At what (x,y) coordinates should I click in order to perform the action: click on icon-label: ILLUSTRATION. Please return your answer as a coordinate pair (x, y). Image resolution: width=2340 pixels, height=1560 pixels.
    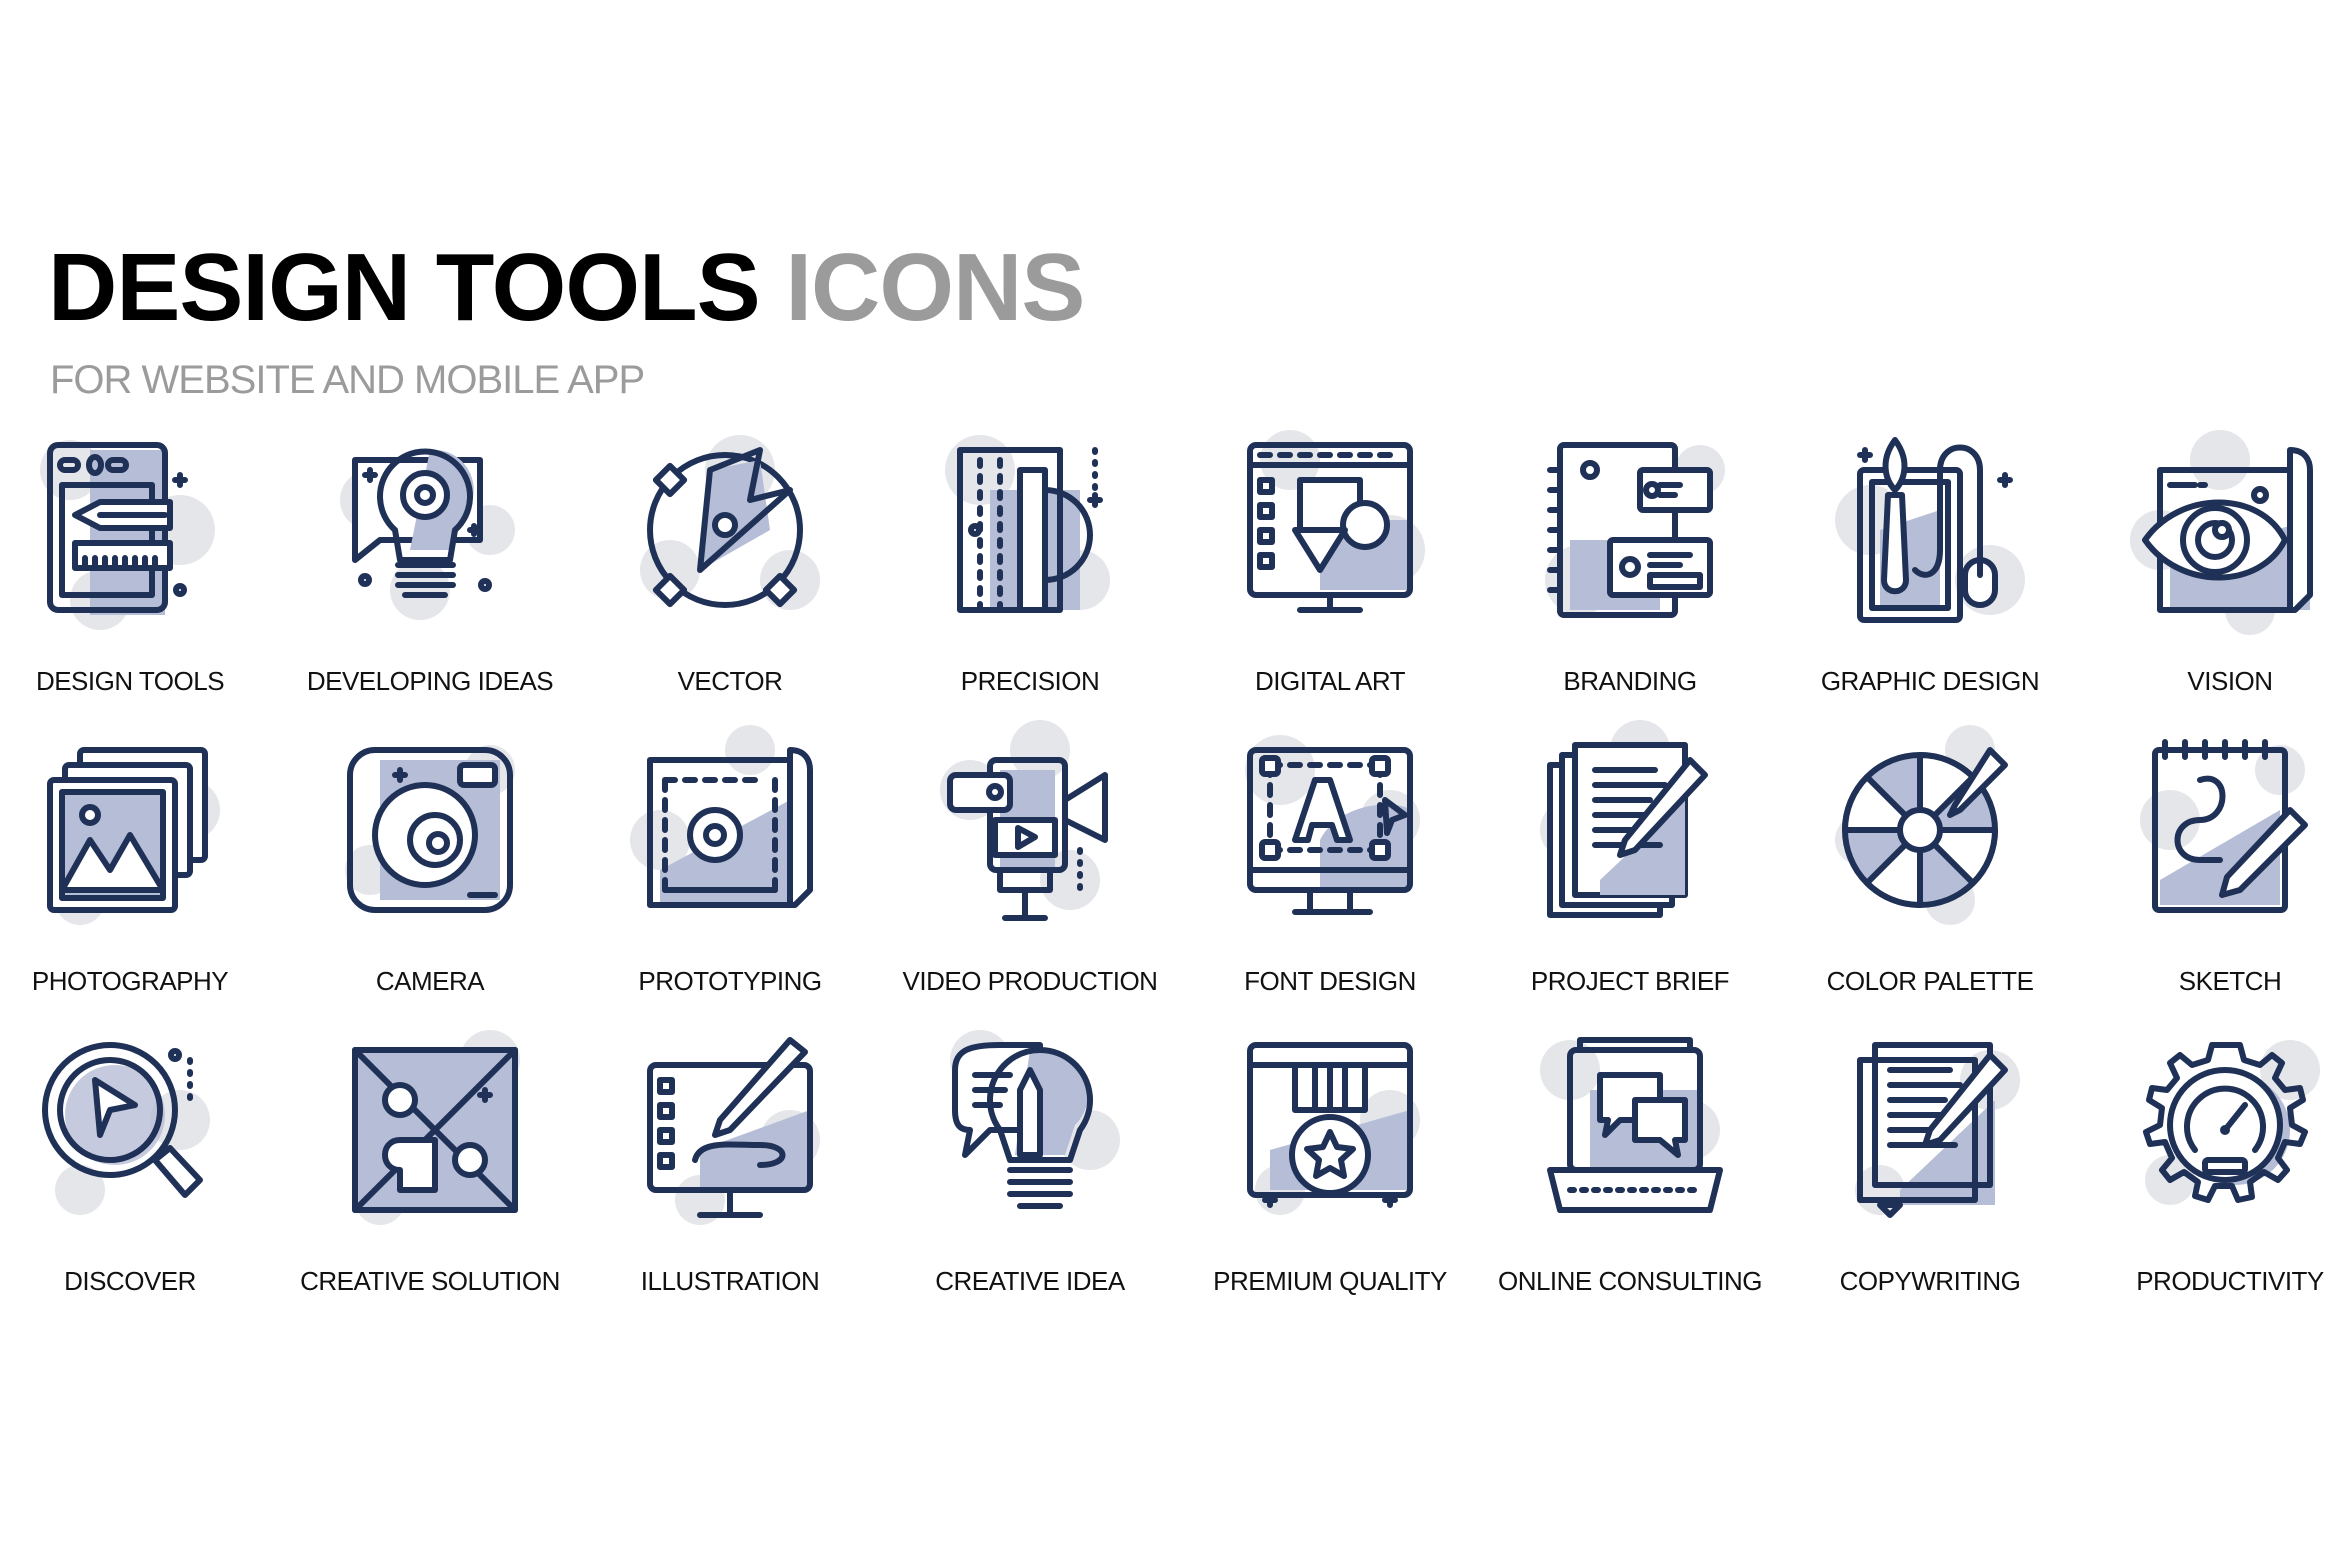
    Looking at the image, I should click on (730, 1281).